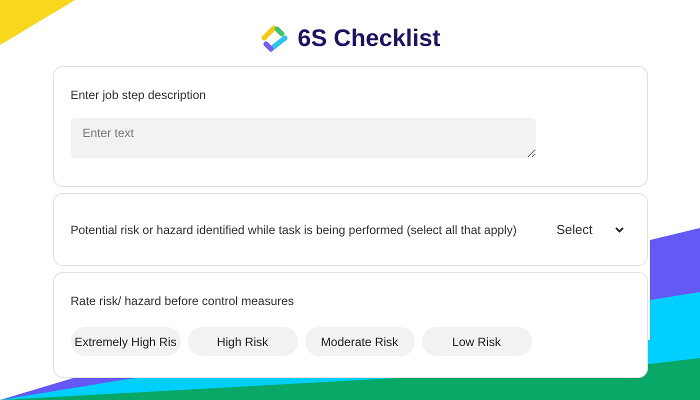 This screenshot has height=400, width=700. I want to click on risk-option-button: Extremely High Ris, so click(125, 341).